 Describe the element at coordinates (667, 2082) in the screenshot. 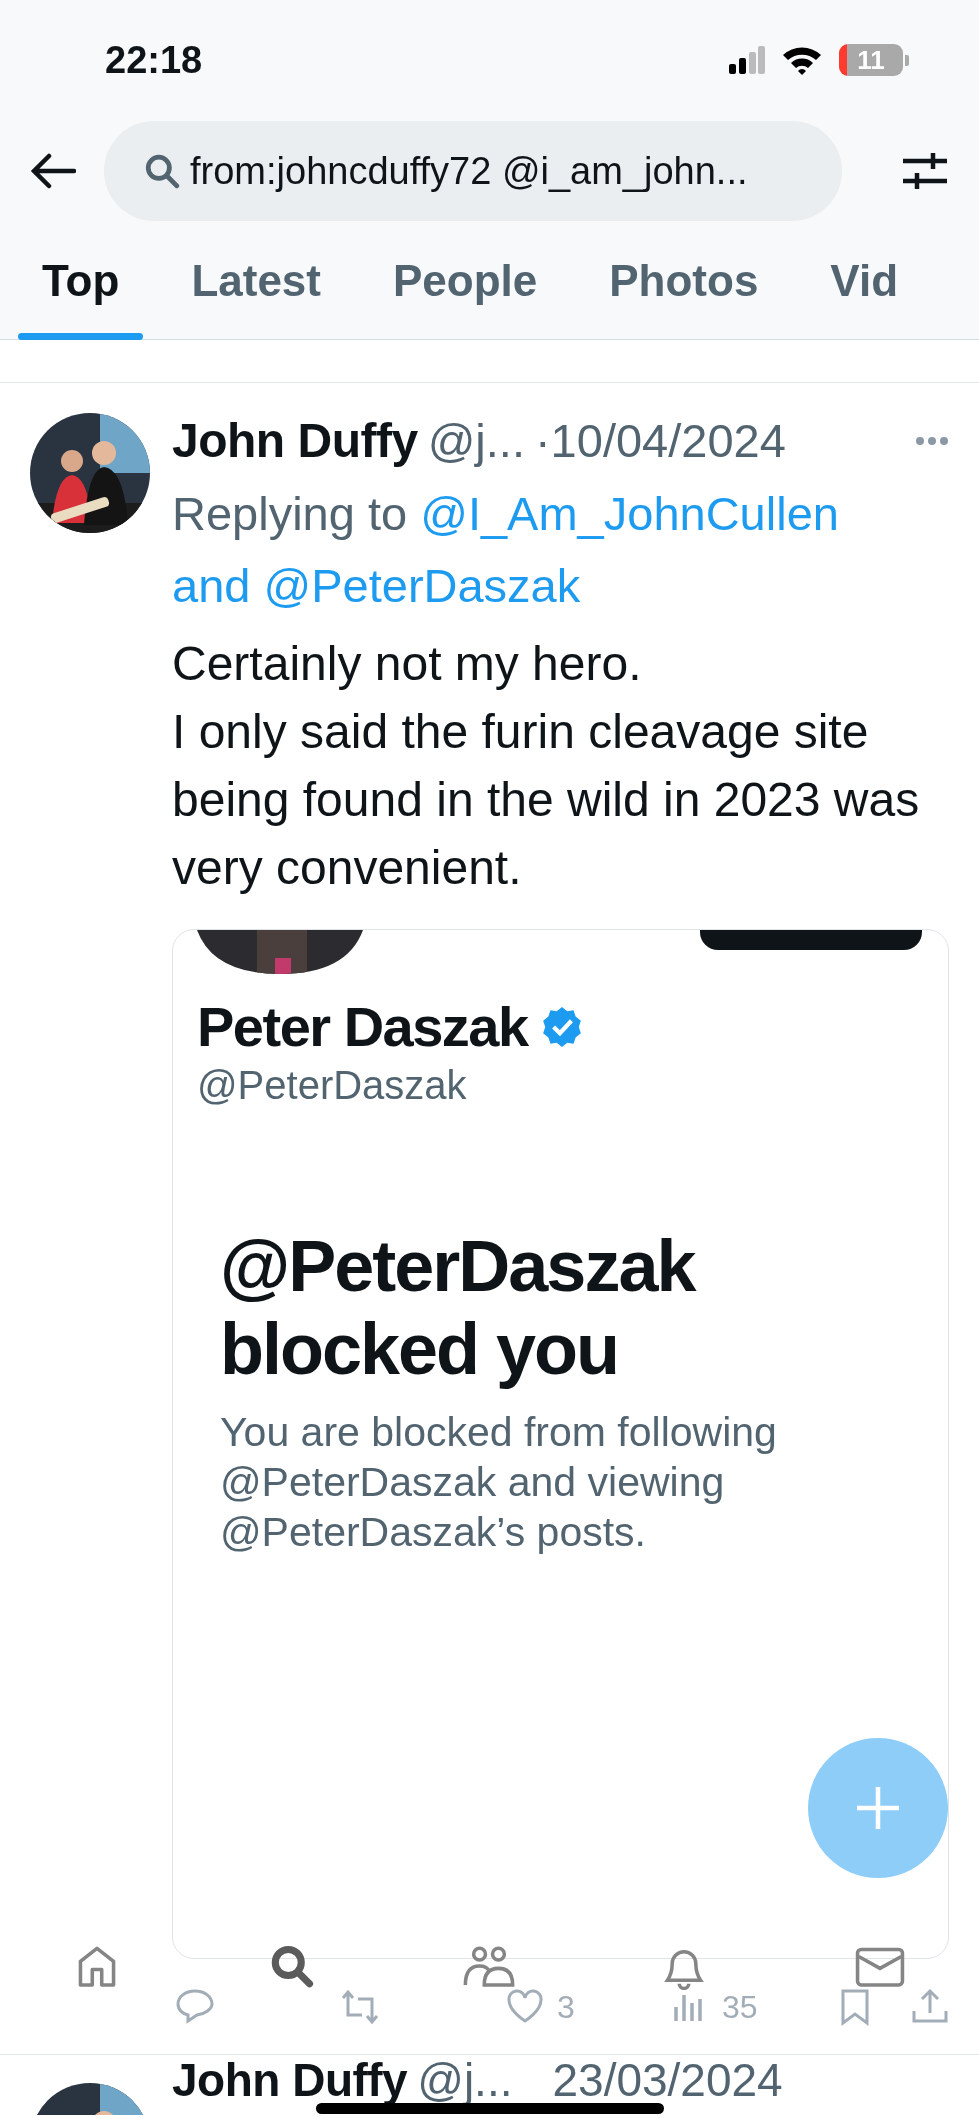

I see `post-date: 23/03/2024` at that location.